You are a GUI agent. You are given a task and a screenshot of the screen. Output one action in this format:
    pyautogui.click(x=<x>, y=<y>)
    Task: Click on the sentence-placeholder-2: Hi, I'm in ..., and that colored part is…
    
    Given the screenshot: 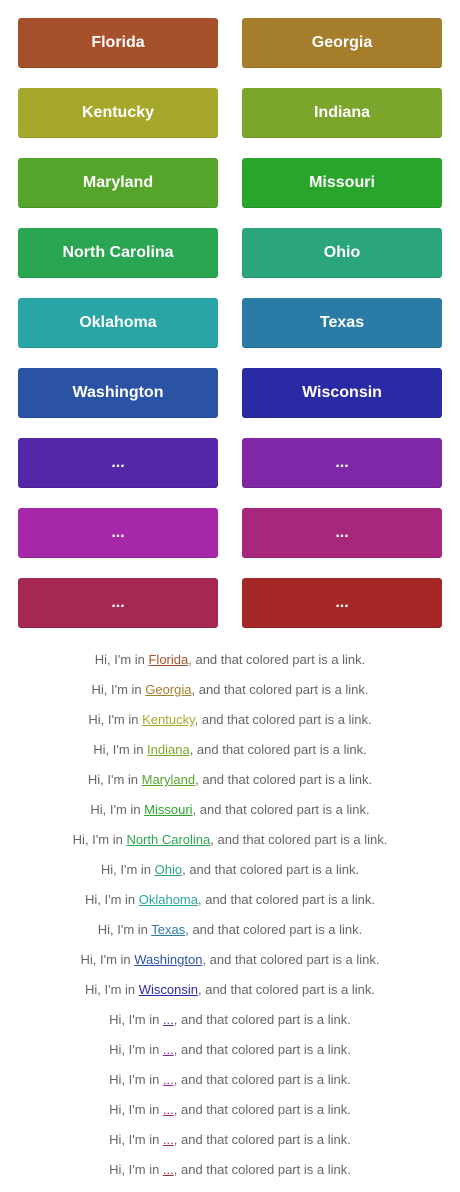 What is the action you would take?
    pyautogui.click(x=230, y=1050)
    